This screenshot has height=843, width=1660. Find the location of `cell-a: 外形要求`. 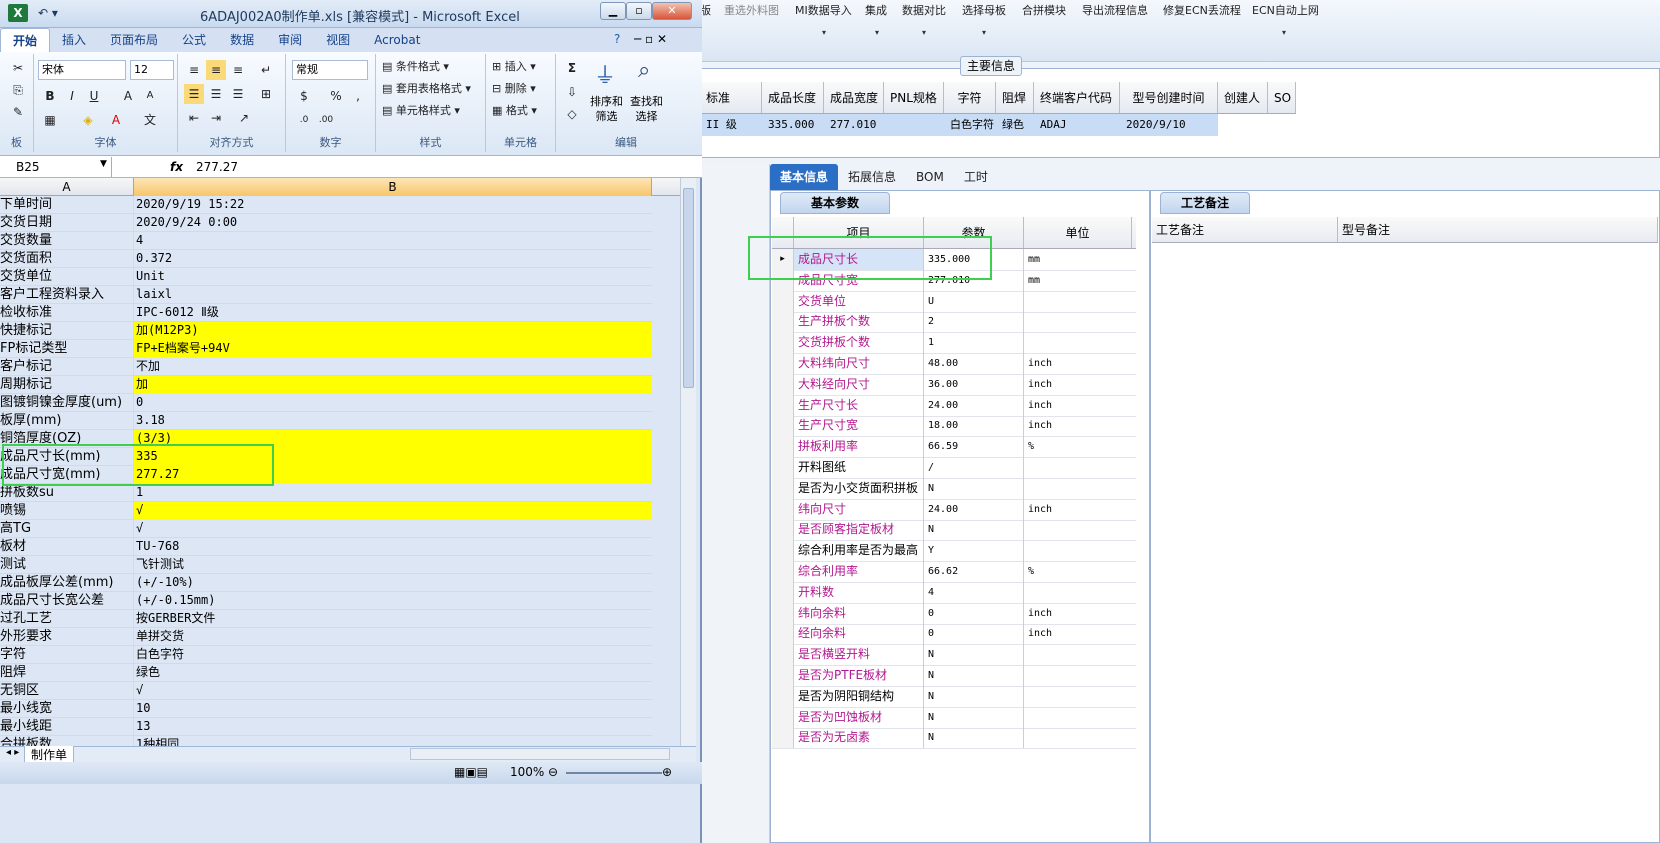

cell-a: 外形要求 is located at coordinates (67, 637).